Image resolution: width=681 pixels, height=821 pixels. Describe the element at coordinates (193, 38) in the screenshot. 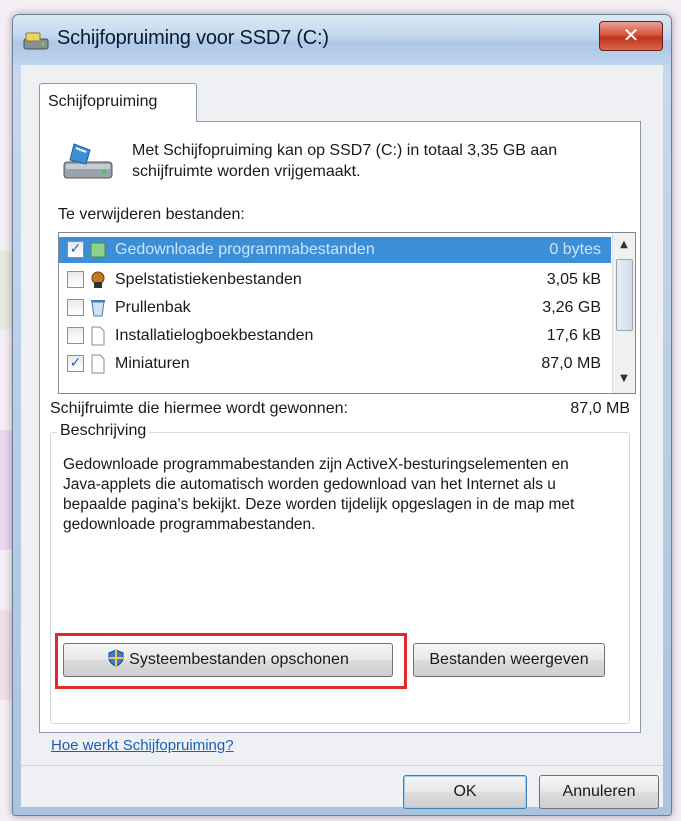

I see `window-title: Schijfopruiming voor SSD7 (C:)` at that location.